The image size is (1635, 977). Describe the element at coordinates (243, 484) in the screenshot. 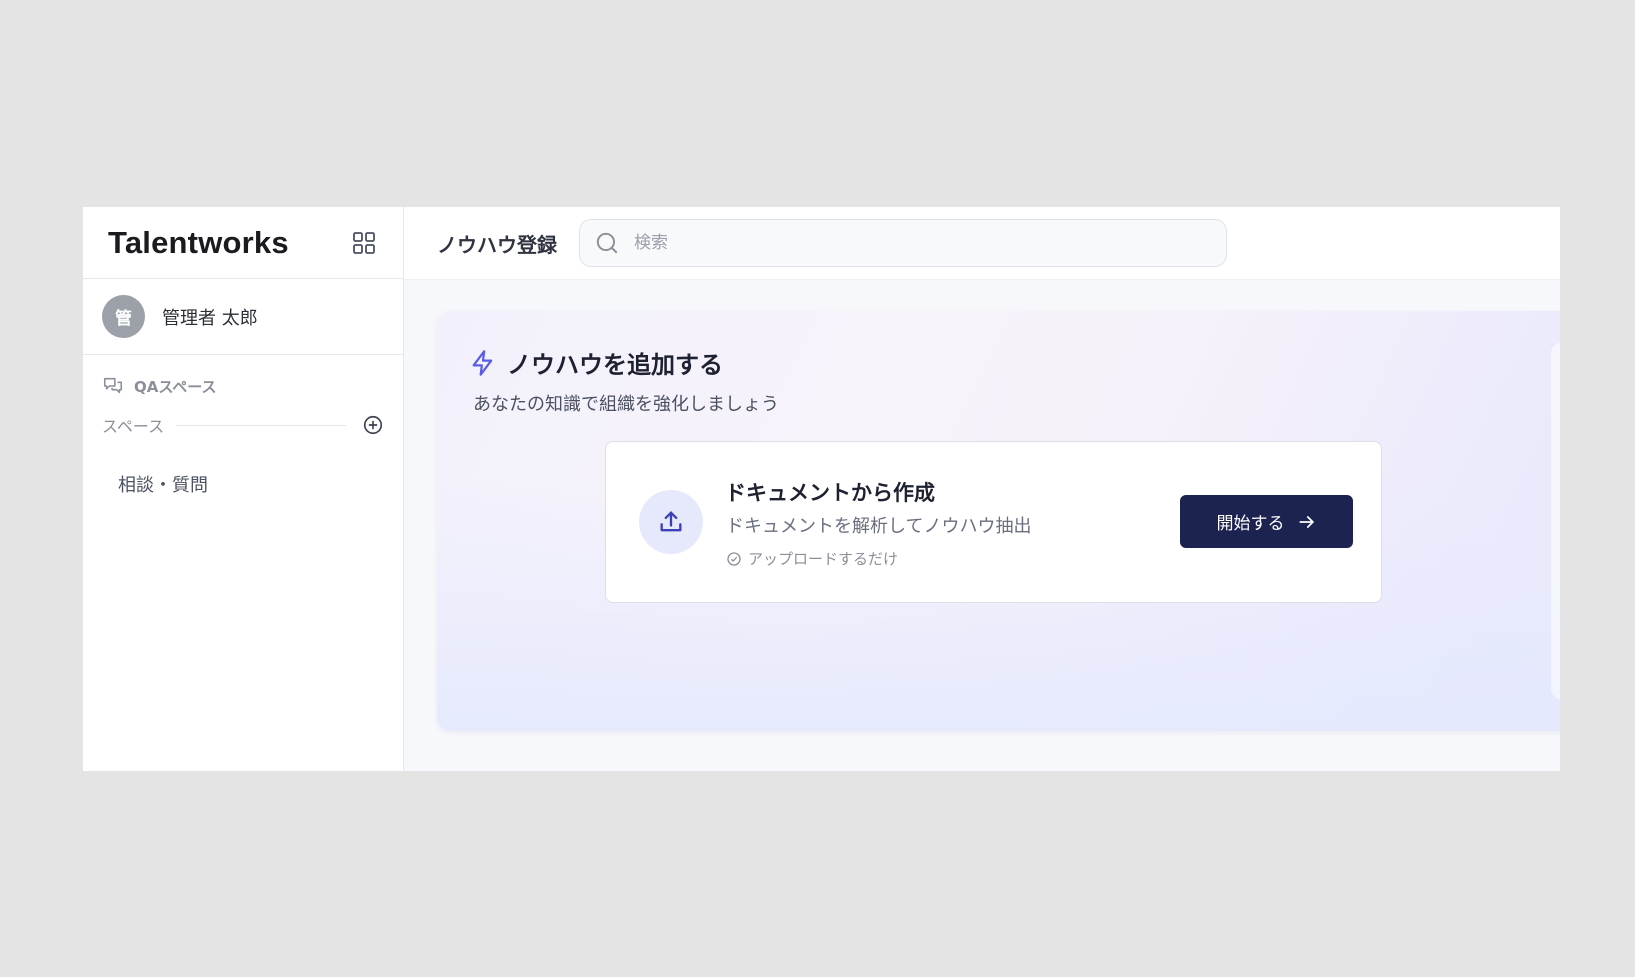

I see `sidebar-item-consultation: 相談・質問` at that location.